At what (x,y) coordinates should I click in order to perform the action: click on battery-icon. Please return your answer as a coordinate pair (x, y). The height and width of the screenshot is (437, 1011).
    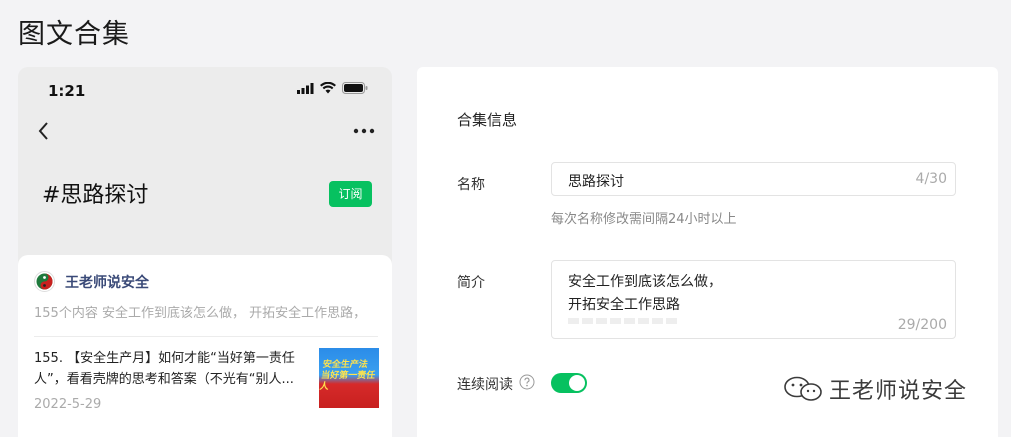
    Looking at the image, I should click on (355, 88).